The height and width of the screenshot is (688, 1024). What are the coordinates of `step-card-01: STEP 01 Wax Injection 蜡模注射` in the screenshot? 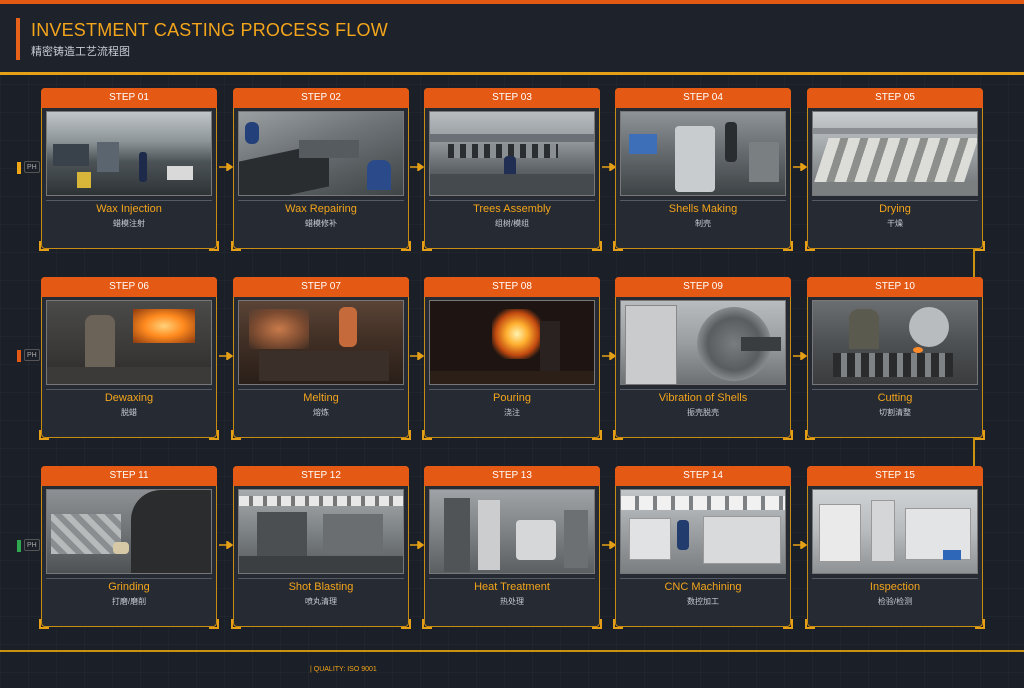 It's located at (129, 169).